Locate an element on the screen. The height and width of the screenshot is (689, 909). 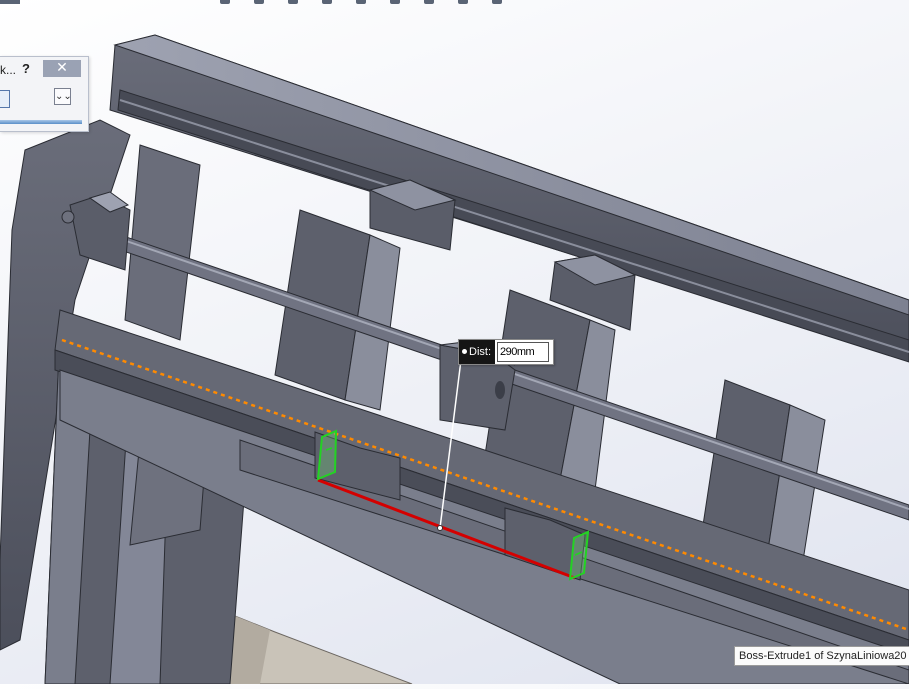
help-icon: ? is located at coordinates (26, 68).